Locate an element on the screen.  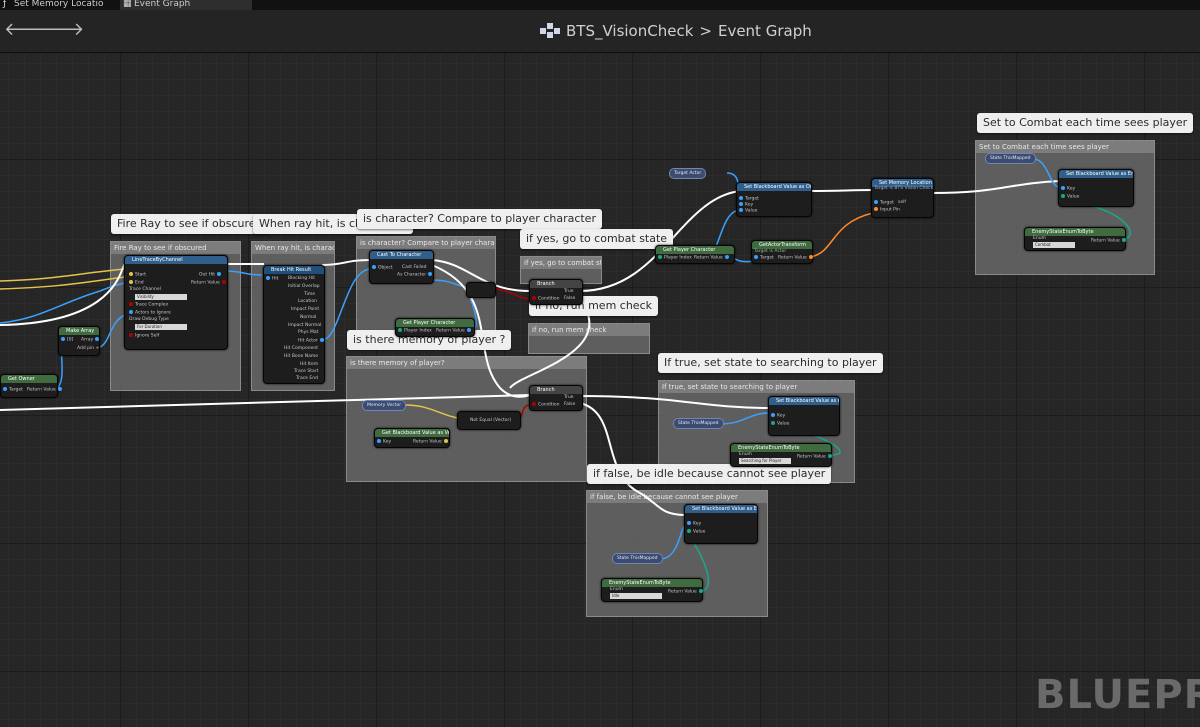
variable-state-1: State ThisMapped is located at coordinates (1010, 158).